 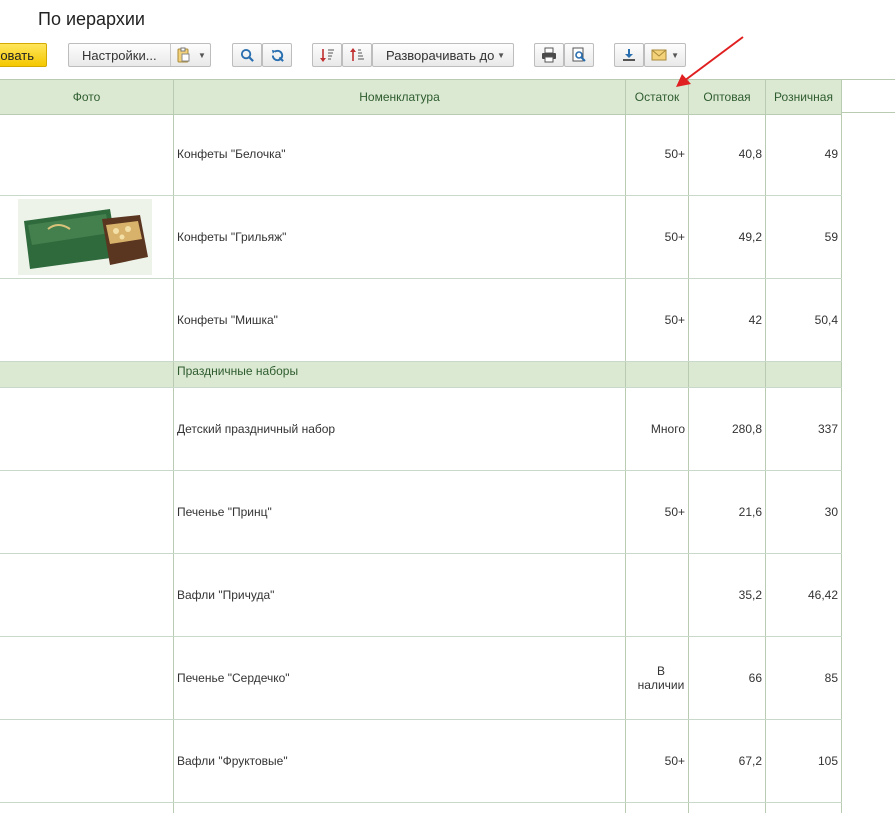 What do you see at coordinates (727, 320) in the screenshot?
I see `wholesale-cell: 42` at bounding box center [727, 320].